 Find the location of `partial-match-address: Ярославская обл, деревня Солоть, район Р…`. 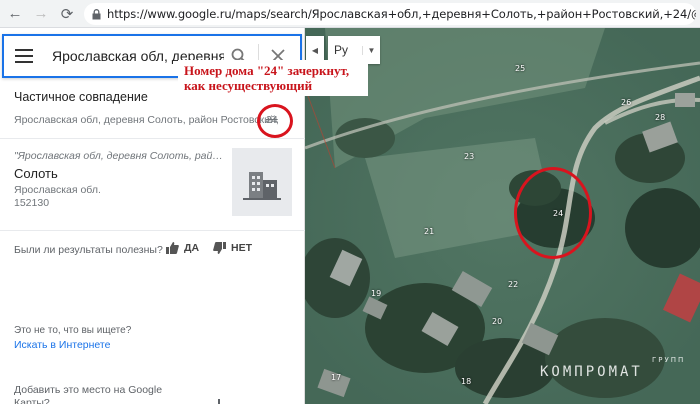

partial-match-address: Ярославская обл, деревня Солоть, район Р… is located at coordinates (146, 120).